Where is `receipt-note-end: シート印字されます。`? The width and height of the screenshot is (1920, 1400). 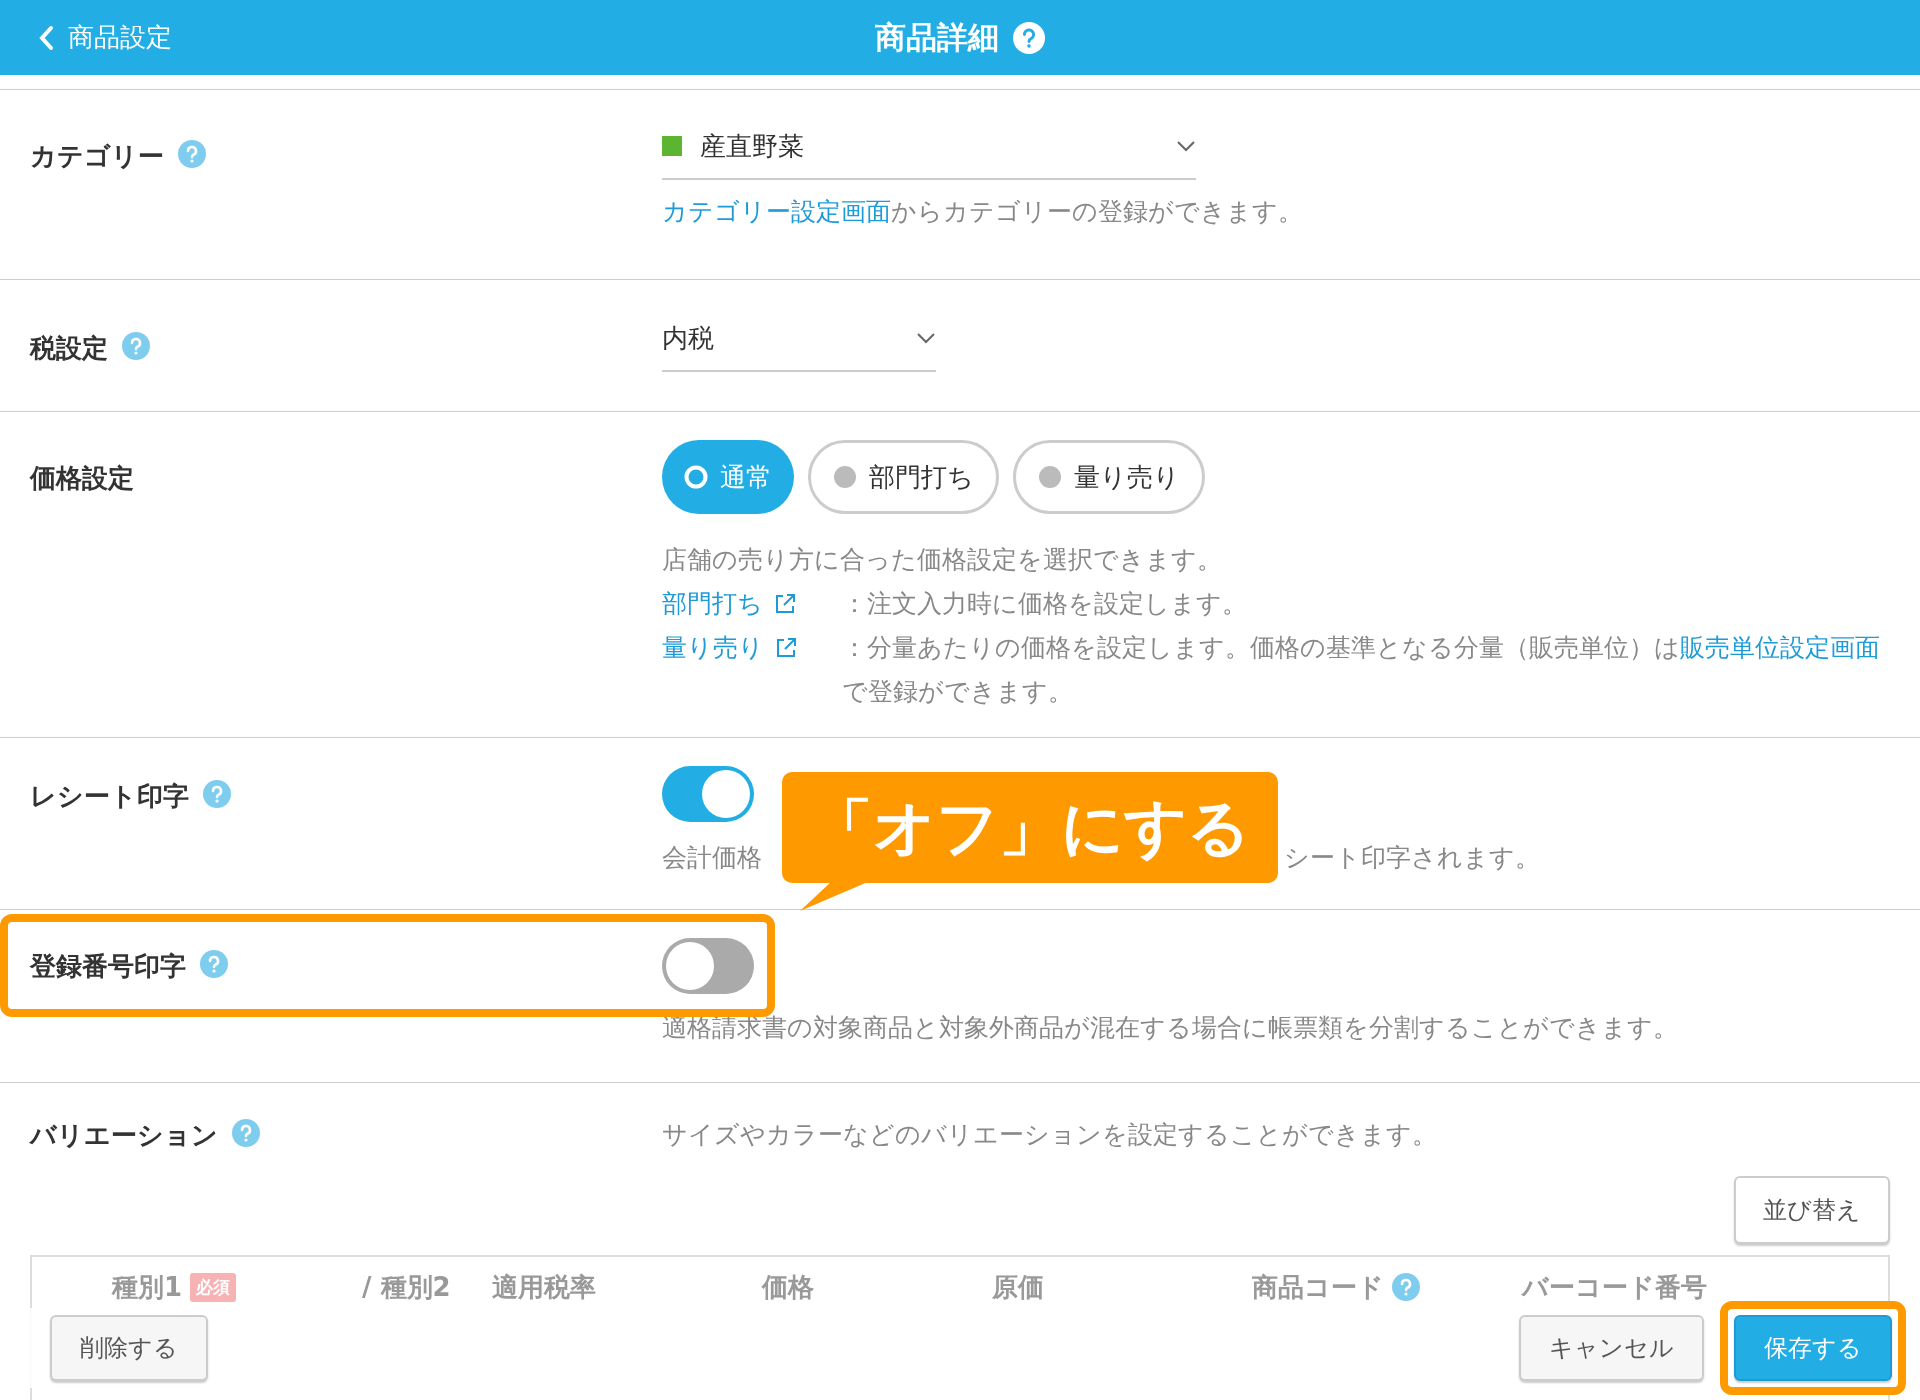
receipt-note-end: シート印字されます。 is located at coordinates (1412, 858).